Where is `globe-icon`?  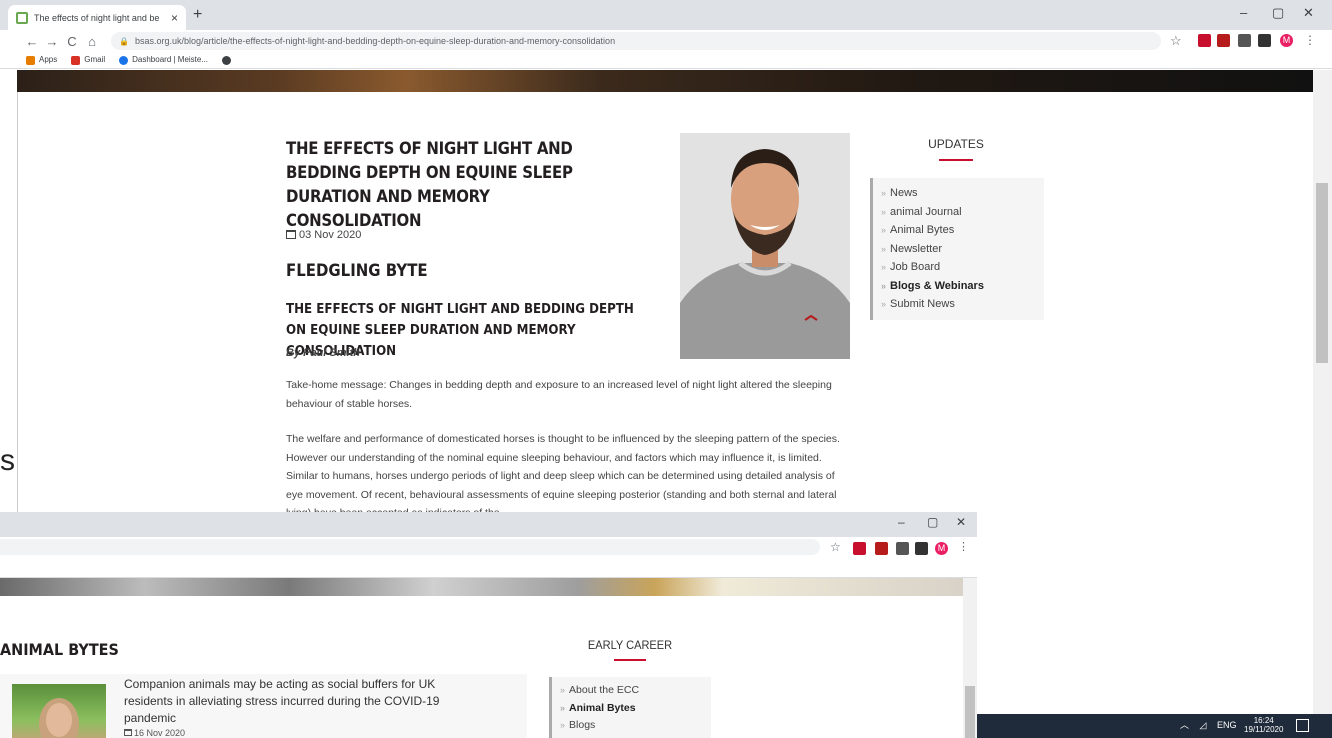
globe-icon is located at coordinates (227, 60).